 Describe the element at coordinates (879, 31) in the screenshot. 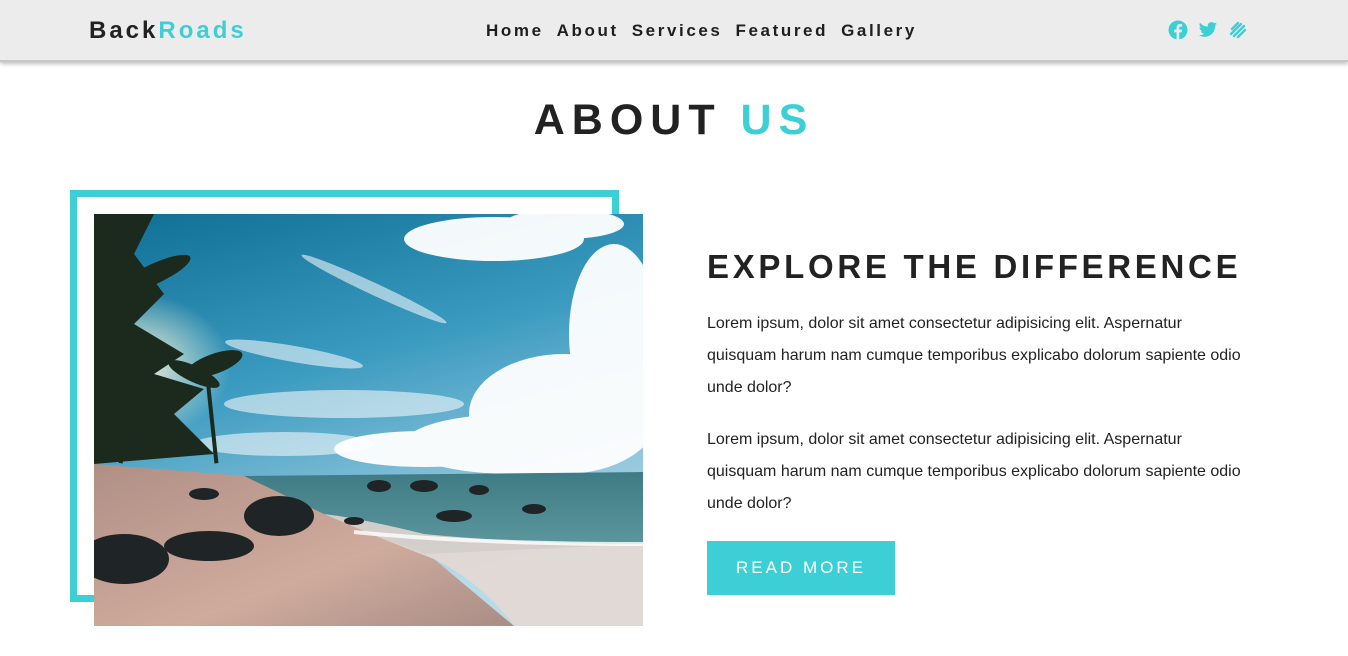

I see `nav-link-gallery: Gallery` at that location.